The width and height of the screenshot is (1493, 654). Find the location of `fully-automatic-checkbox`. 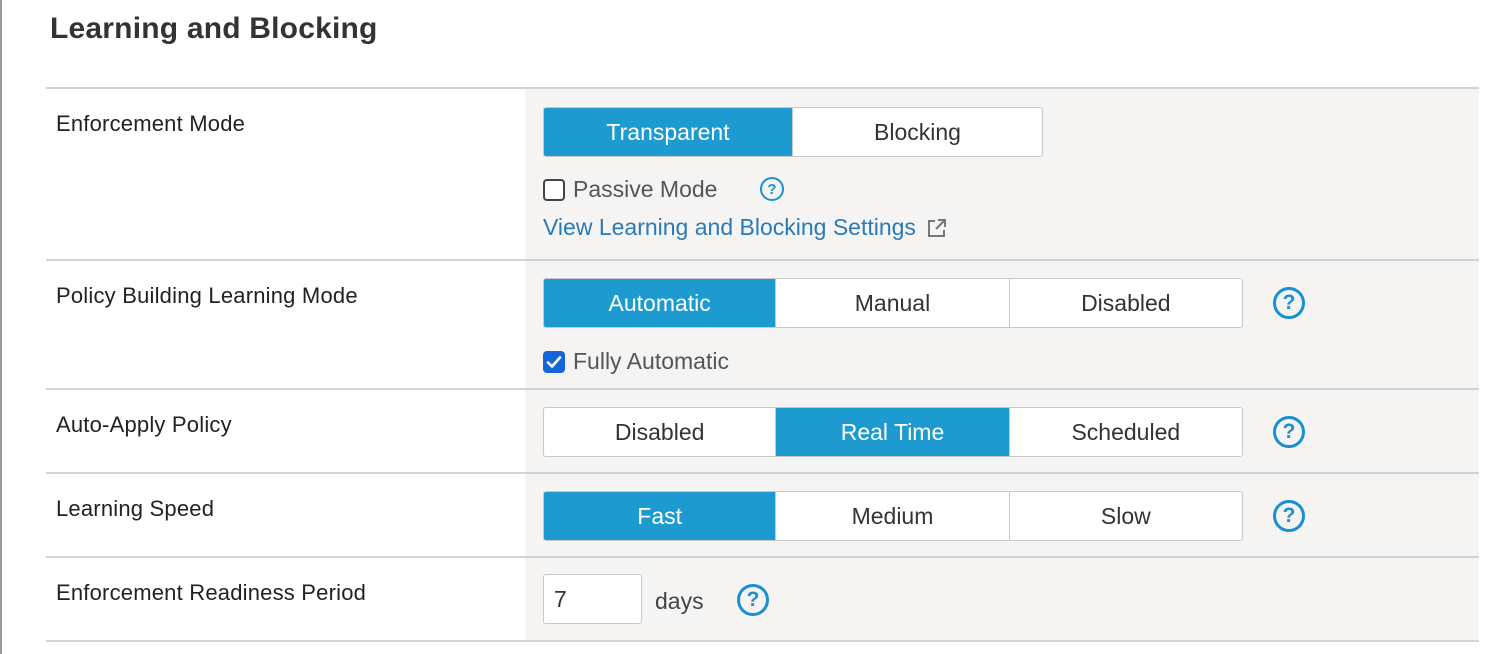

fully-automatic-checkbox is located at coordinates (554, 361).